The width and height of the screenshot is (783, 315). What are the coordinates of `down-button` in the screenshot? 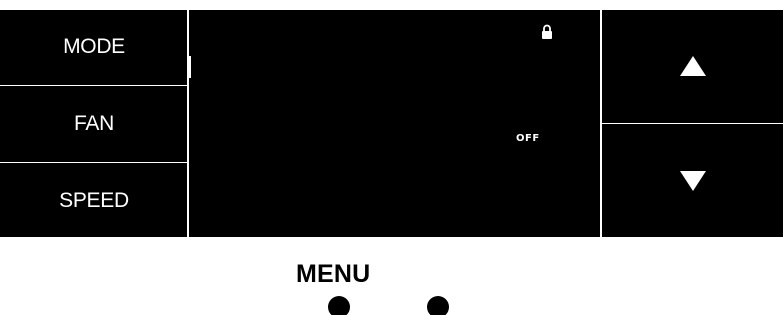 It's located at (692, 181).